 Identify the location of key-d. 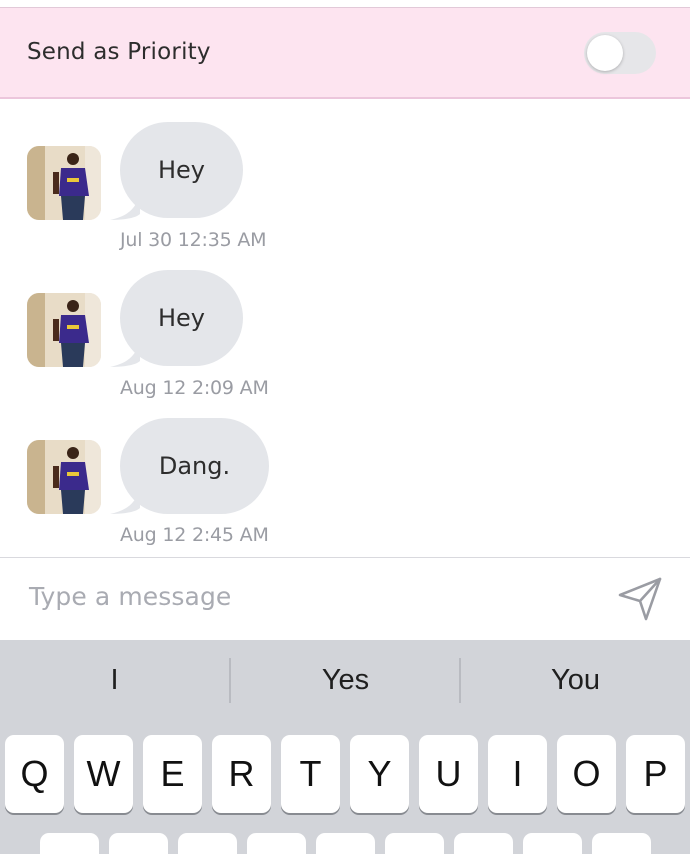
(207, 843).